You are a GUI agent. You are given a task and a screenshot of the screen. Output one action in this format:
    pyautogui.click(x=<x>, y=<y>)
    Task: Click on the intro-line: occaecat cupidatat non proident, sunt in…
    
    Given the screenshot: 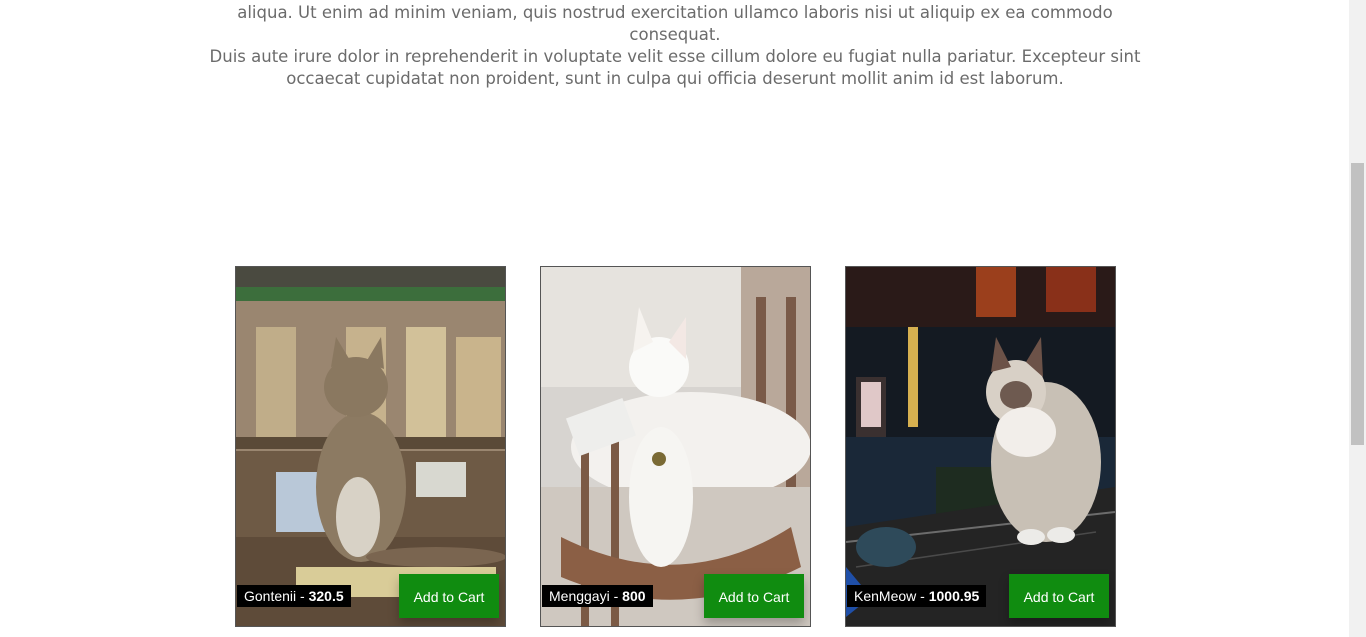 What is the action you would take?
    pyautogui.click(x=675, y=78)
    